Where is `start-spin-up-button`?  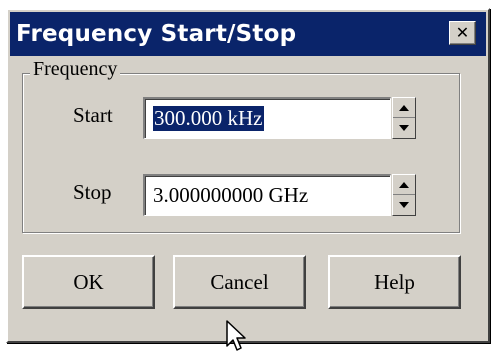 start-spin-up-button is located at coordinates (404, 108).